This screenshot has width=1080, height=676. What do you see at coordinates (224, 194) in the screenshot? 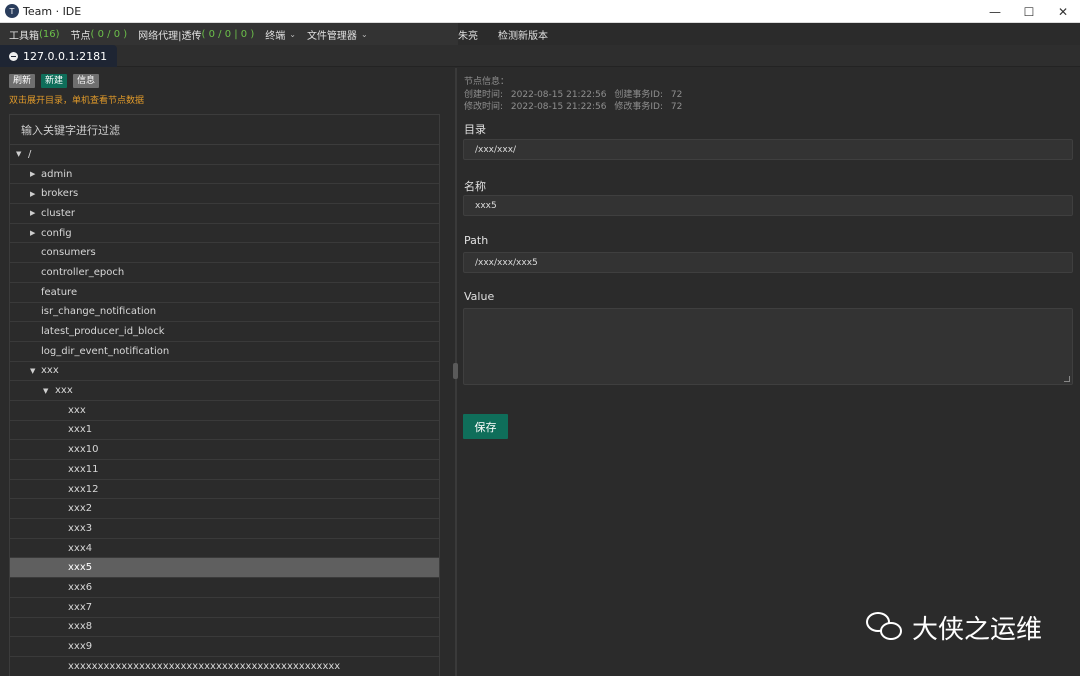
I see `tree-row: ▶ brokers` at bounding box center [224, 194].